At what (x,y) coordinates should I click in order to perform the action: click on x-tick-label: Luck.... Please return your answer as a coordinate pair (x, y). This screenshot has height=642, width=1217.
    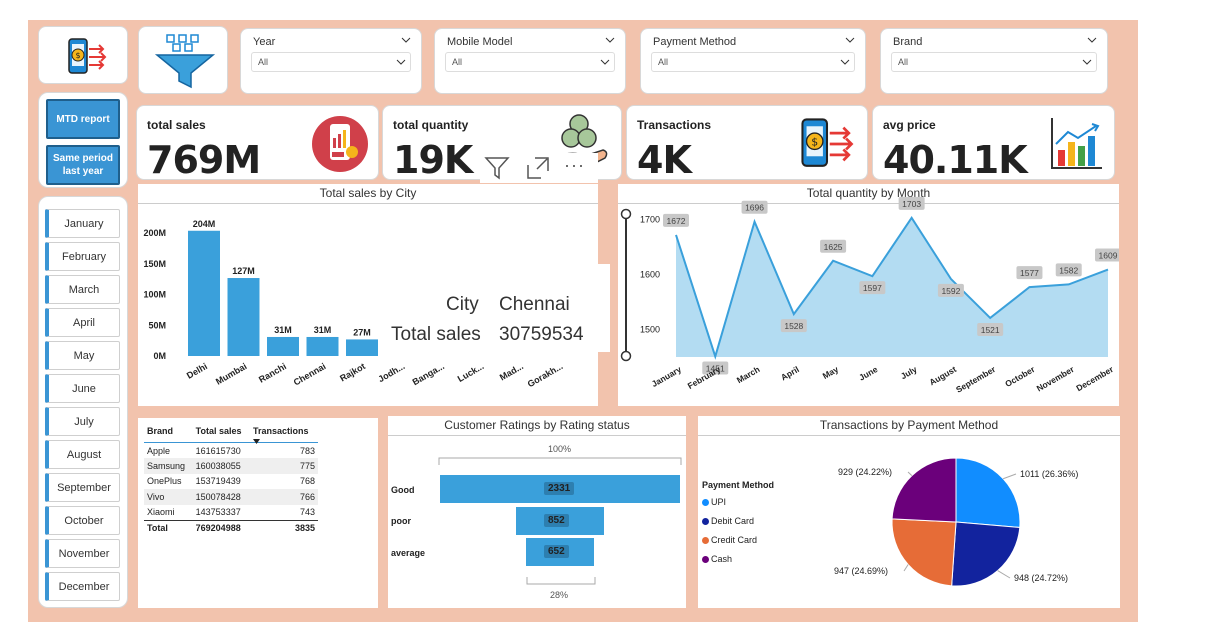
    Looking at the image, I should click on (471, 372).